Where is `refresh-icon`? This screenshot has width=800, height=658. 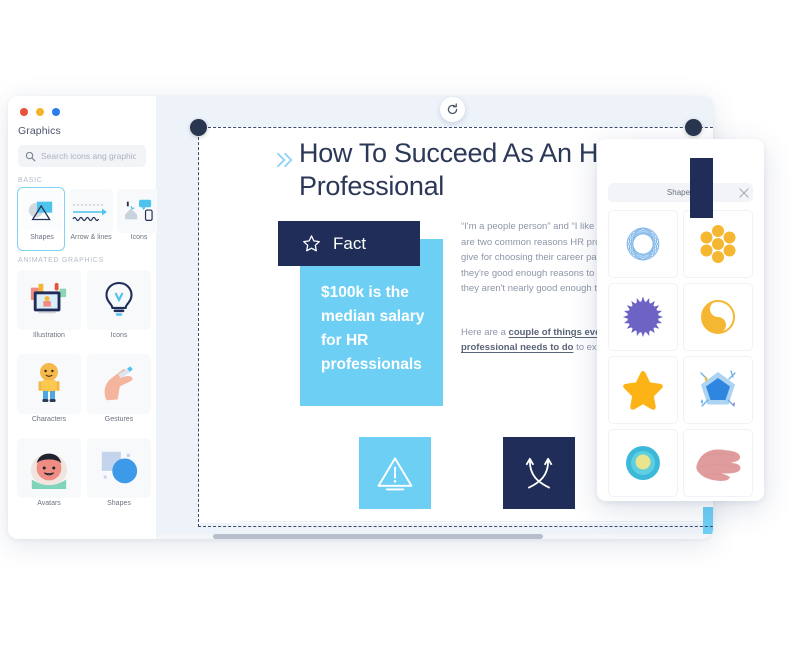 refresh-icon is located at coordinates (452, 109).